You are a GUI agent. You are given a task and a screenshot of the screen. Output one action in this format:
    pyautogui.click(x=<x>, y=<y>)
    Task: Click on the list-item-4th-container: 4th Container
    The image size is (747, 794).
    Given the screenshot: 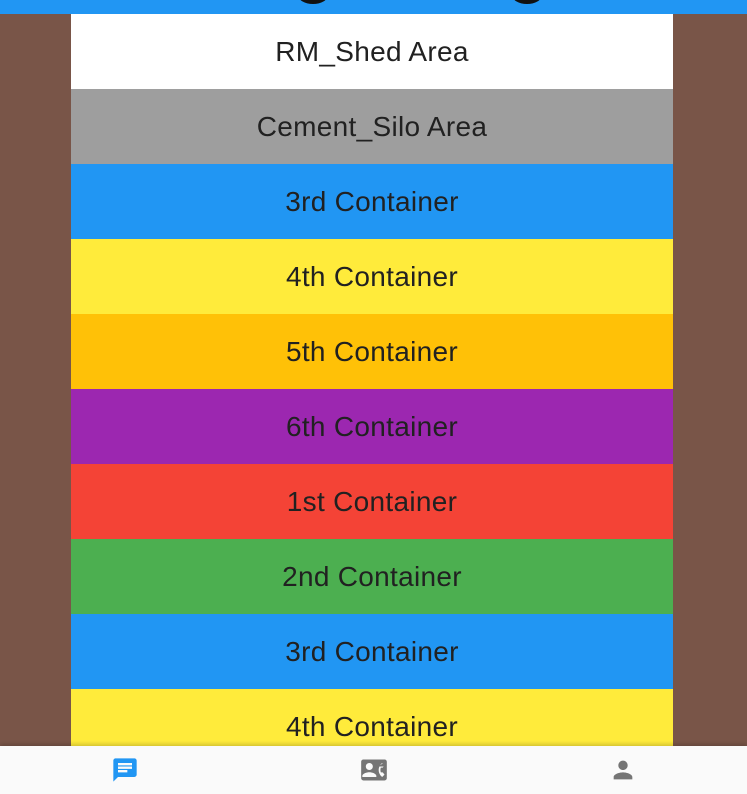 What is the action you would take?
    pyautogui.click(x=372, y=276)
    